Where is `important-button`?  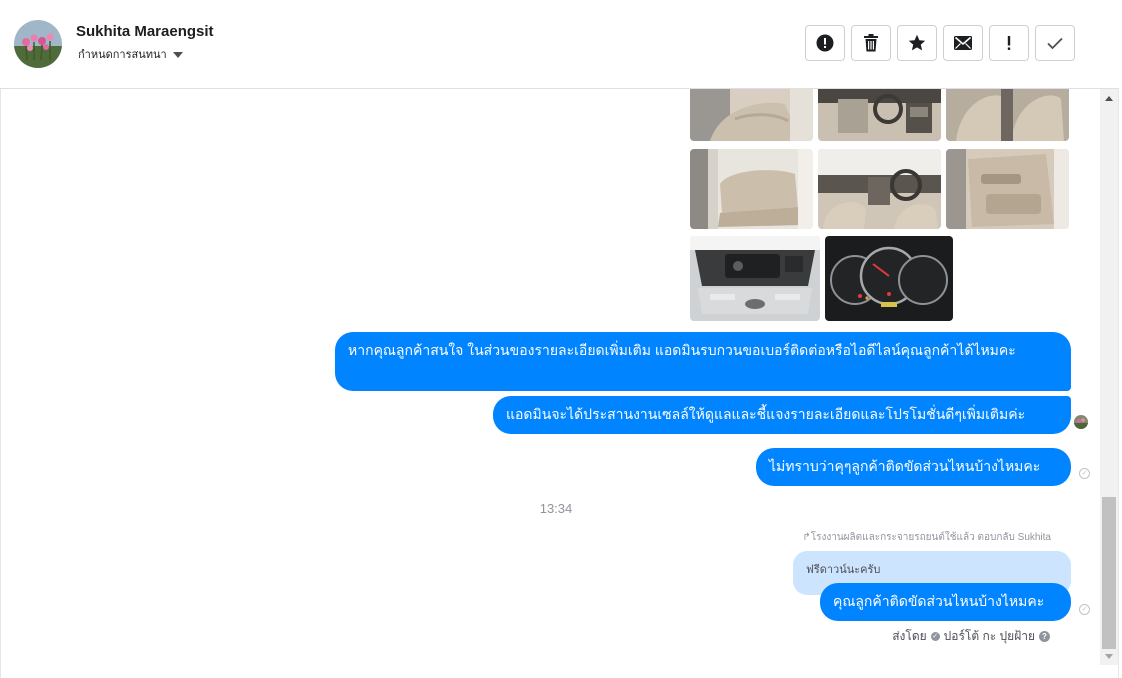 important-button is located at coordinates (1009, 43).